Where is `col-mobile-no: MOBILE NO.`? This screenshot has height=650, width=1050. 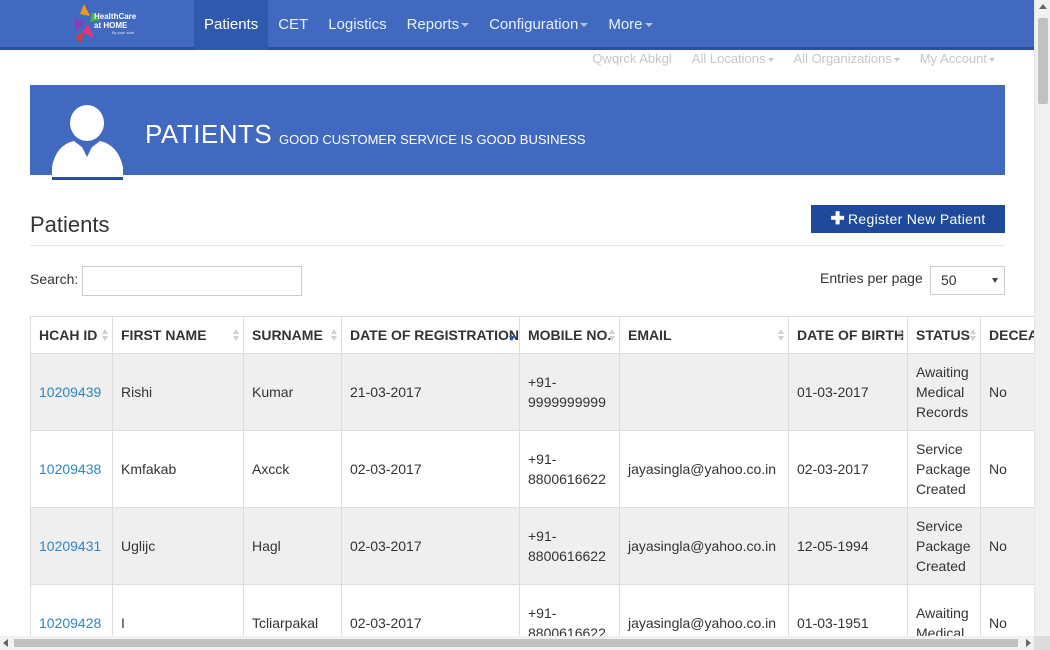
col-mobile-no: MOBILE NO. is located at coordinates (569, 335).